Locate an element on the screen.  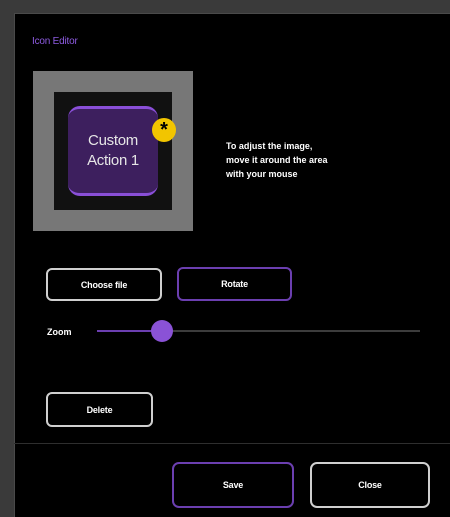
save-button: Save is located at coordinates (233, 485).